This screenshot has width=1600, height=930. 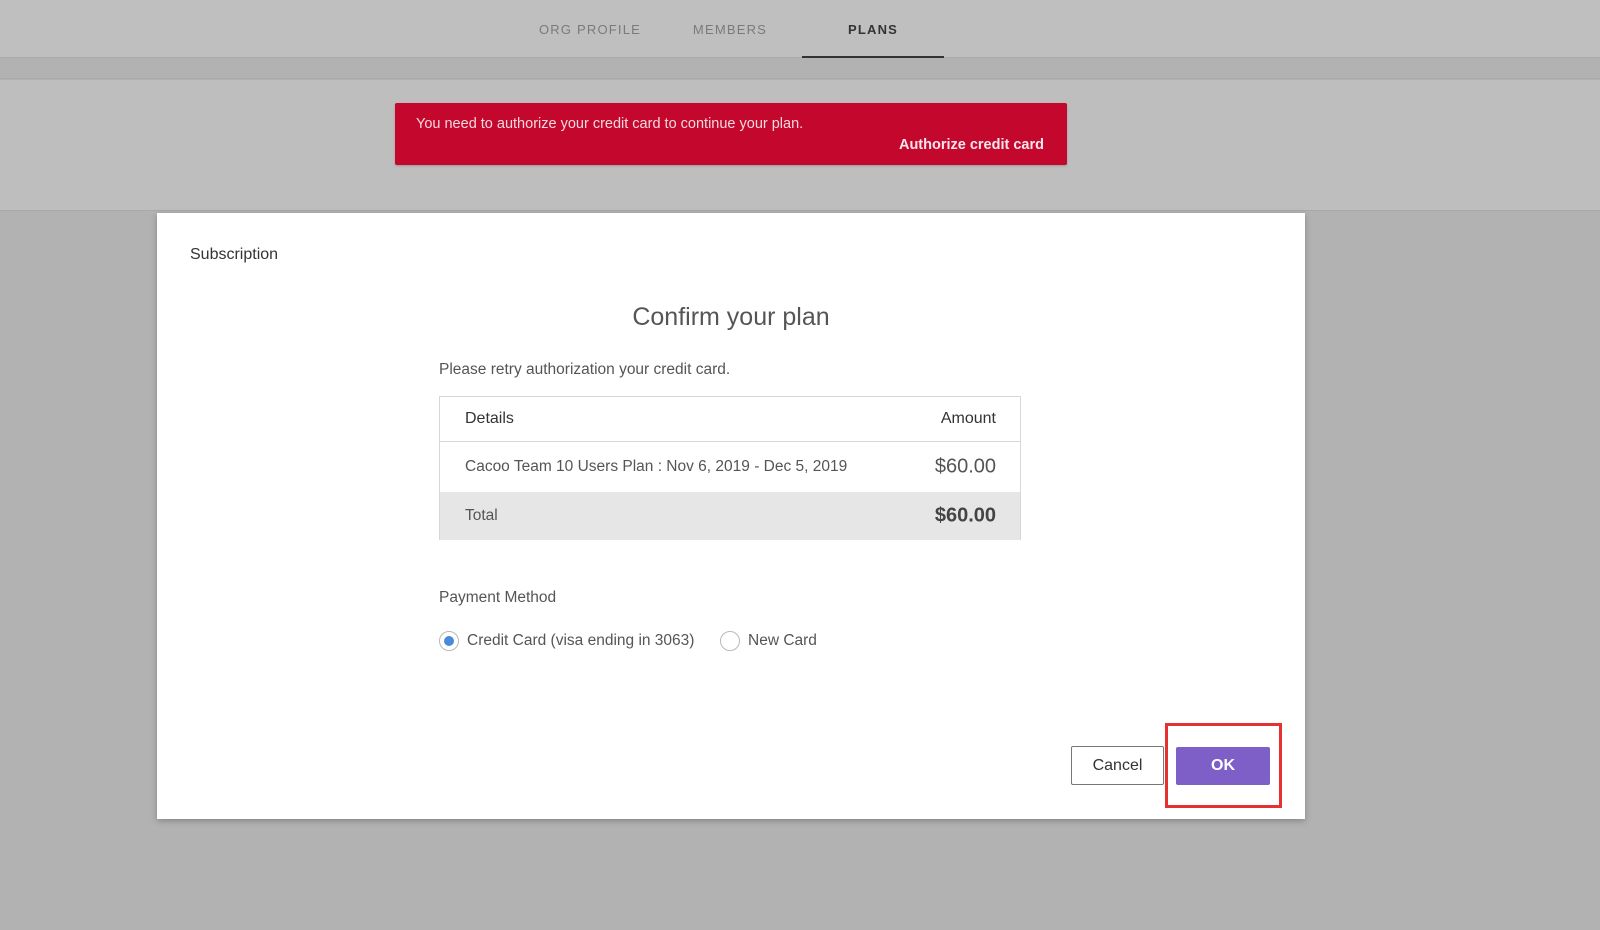 What do you see at coordinates (971, 145) in the screenshot?
I see `authorize-credit-card-link: Authorize credit card` at bounding box center [971, 145].